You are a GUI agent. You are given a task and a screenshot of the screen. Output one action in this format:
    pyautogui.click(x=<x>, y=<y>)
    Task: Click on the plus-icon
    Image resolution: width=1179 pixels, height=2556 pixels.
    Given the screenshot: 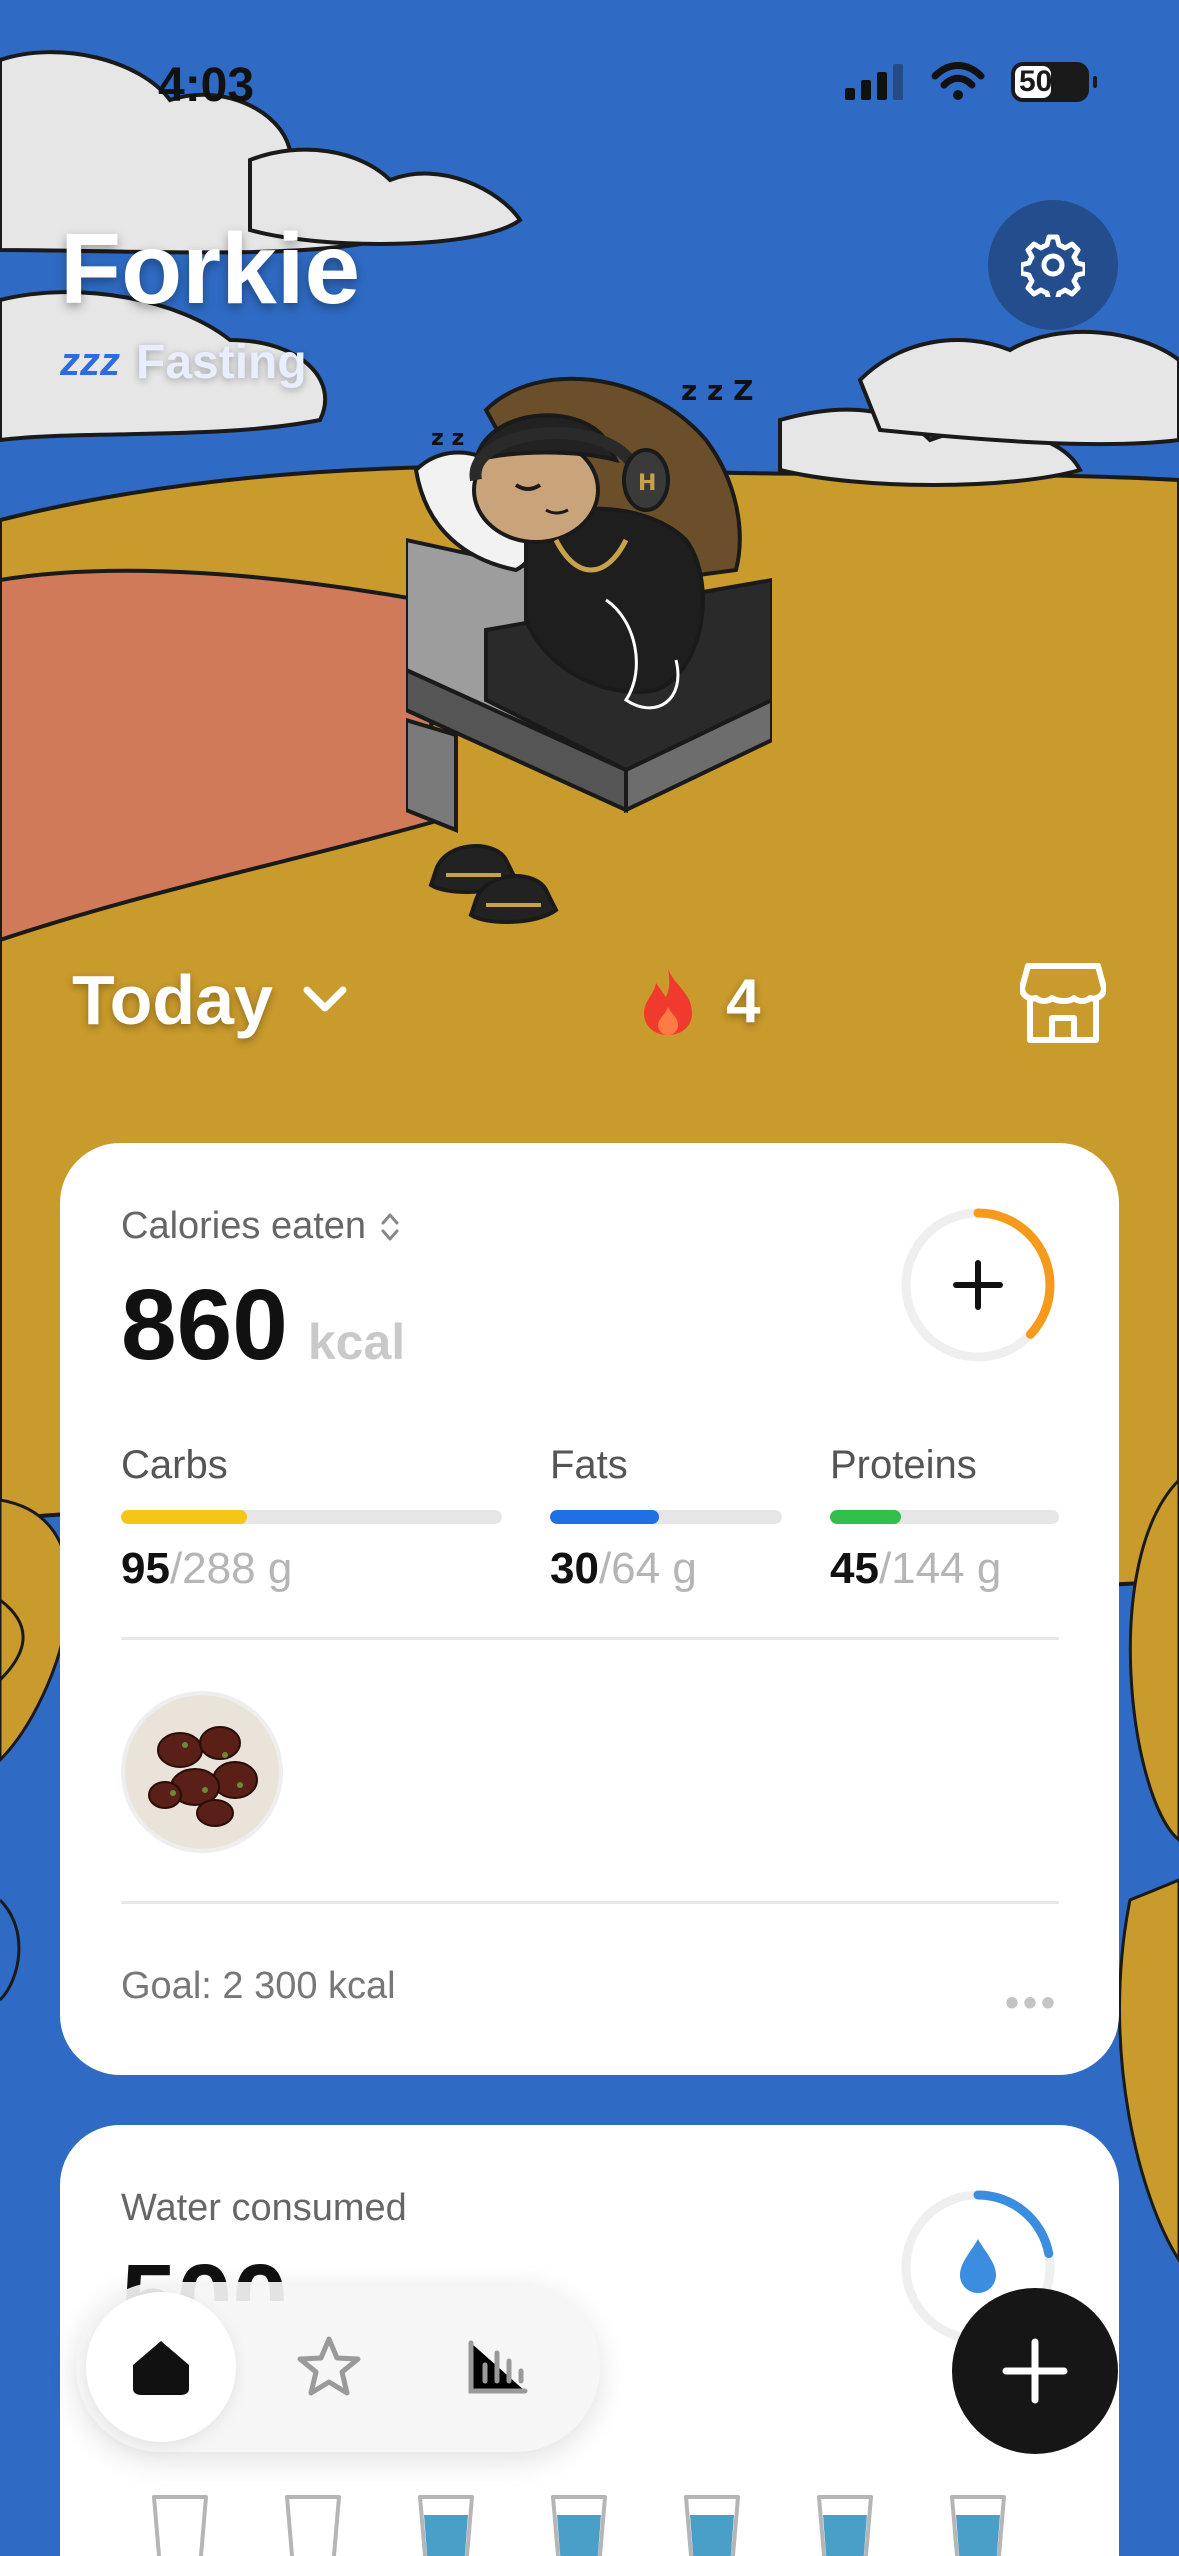 What is the action you would take?
    pyautogui.click(x=1035, y=2371)
    